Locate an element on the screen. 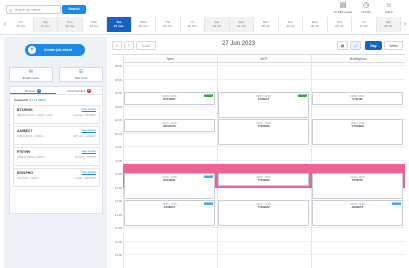  event-registration: AK66ECF is located at coordinates (357, 207).